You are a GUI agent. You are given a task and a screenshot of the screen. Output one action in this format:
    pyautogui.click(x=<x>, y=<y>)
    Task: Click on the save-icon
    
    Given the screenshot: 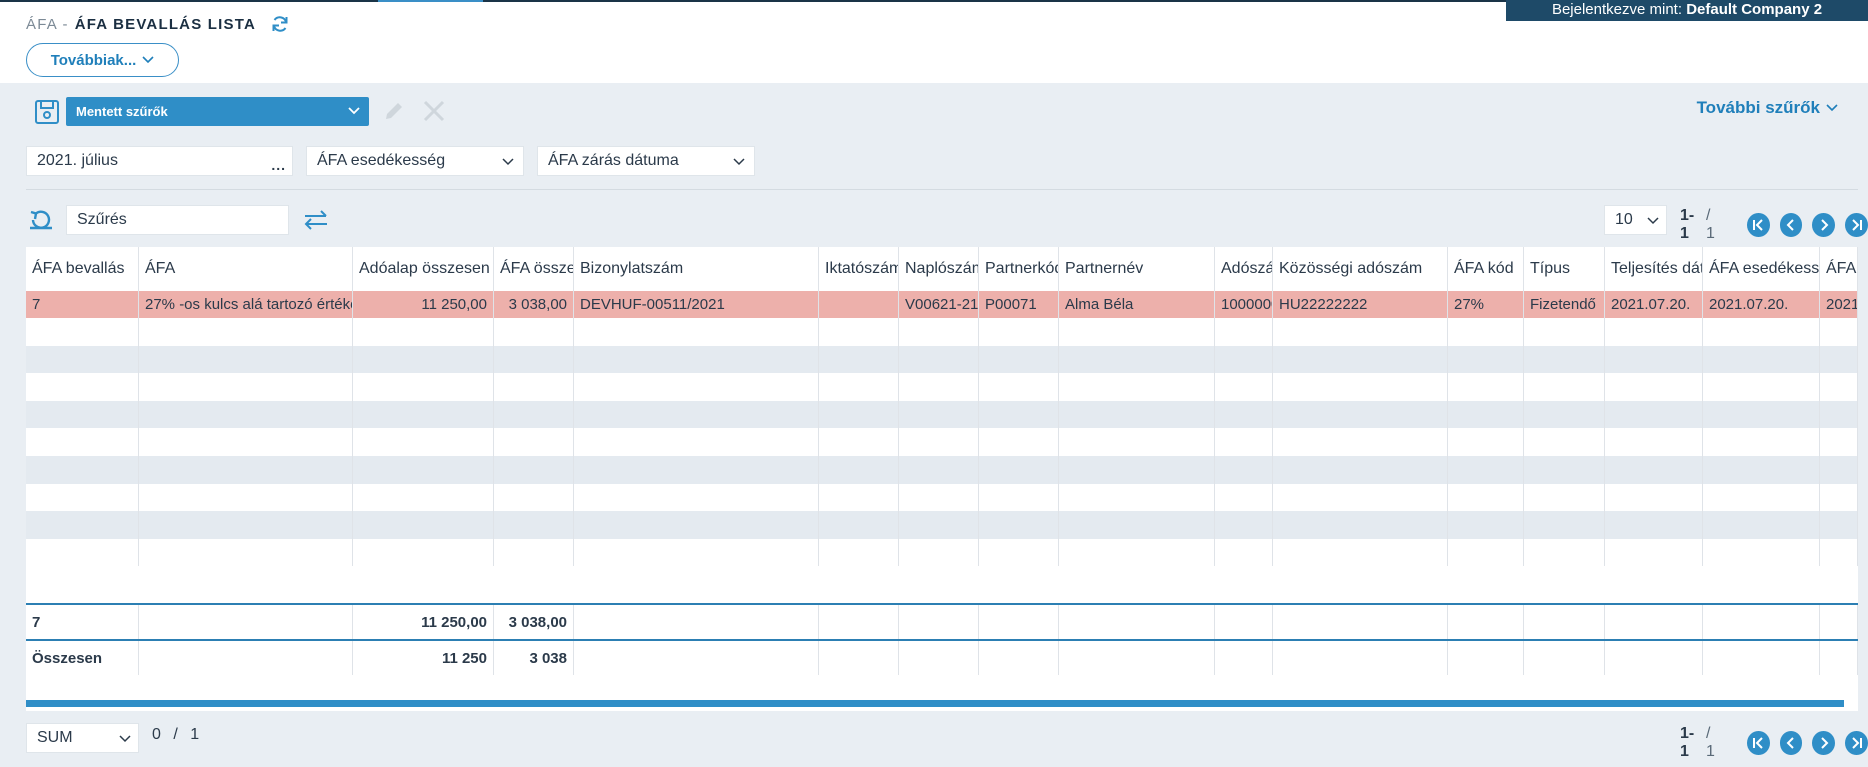 What is the action you would take?
    pyautogui.click(x=47, y=112)
    